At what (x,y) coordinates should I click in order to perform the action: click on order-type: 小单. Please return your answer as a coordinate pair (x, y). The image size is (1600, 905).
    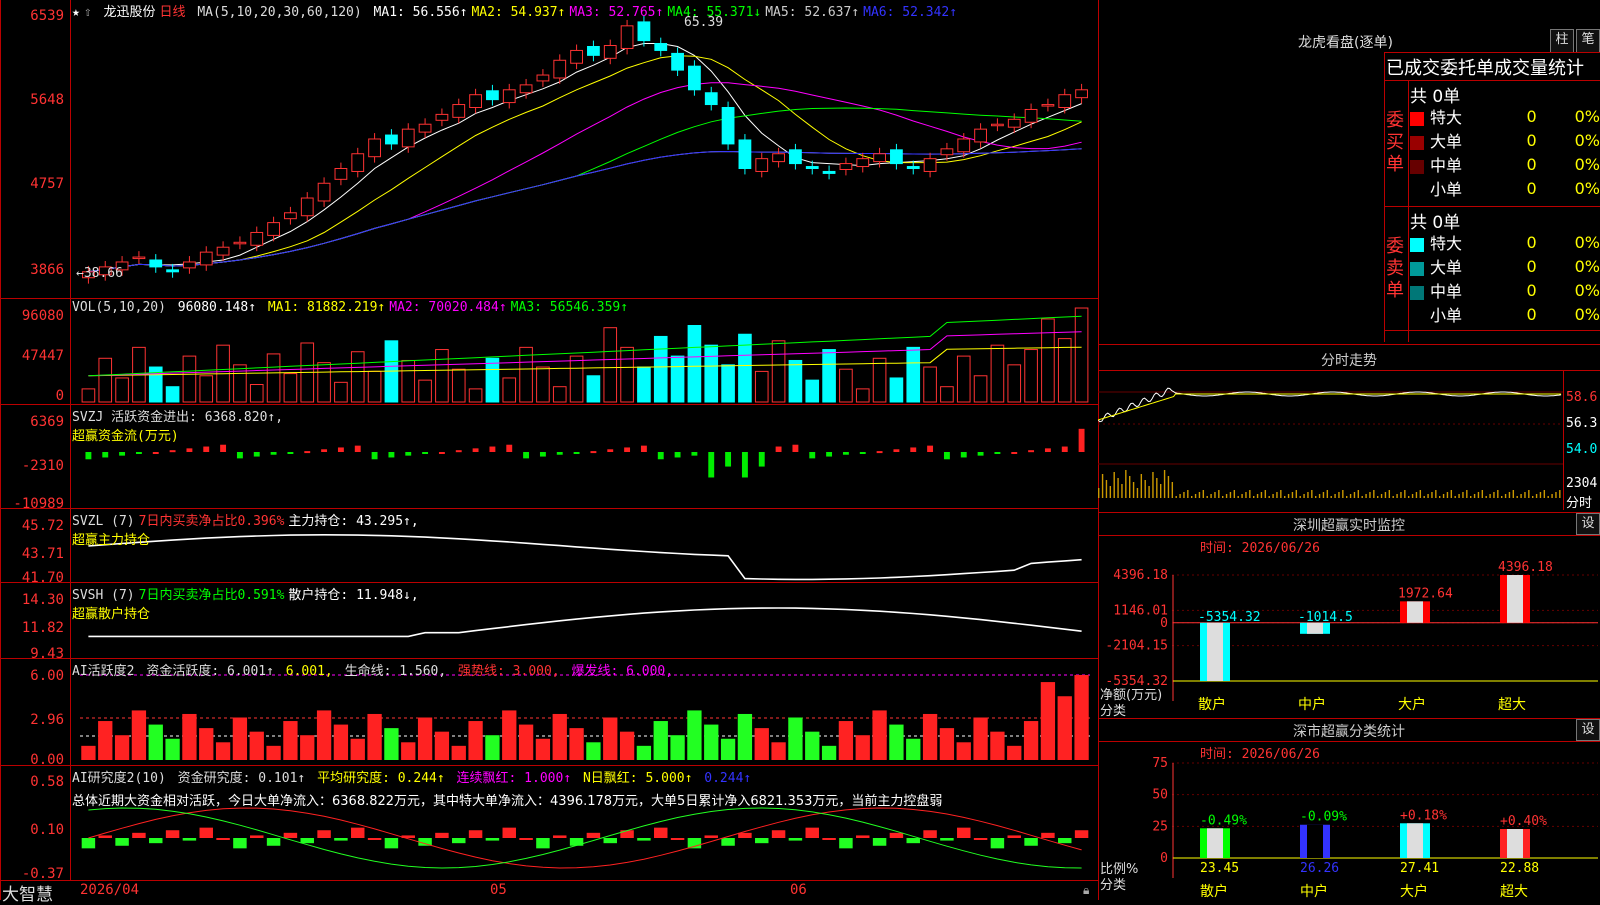
    Looking at the image, I should click on (1446, 189).